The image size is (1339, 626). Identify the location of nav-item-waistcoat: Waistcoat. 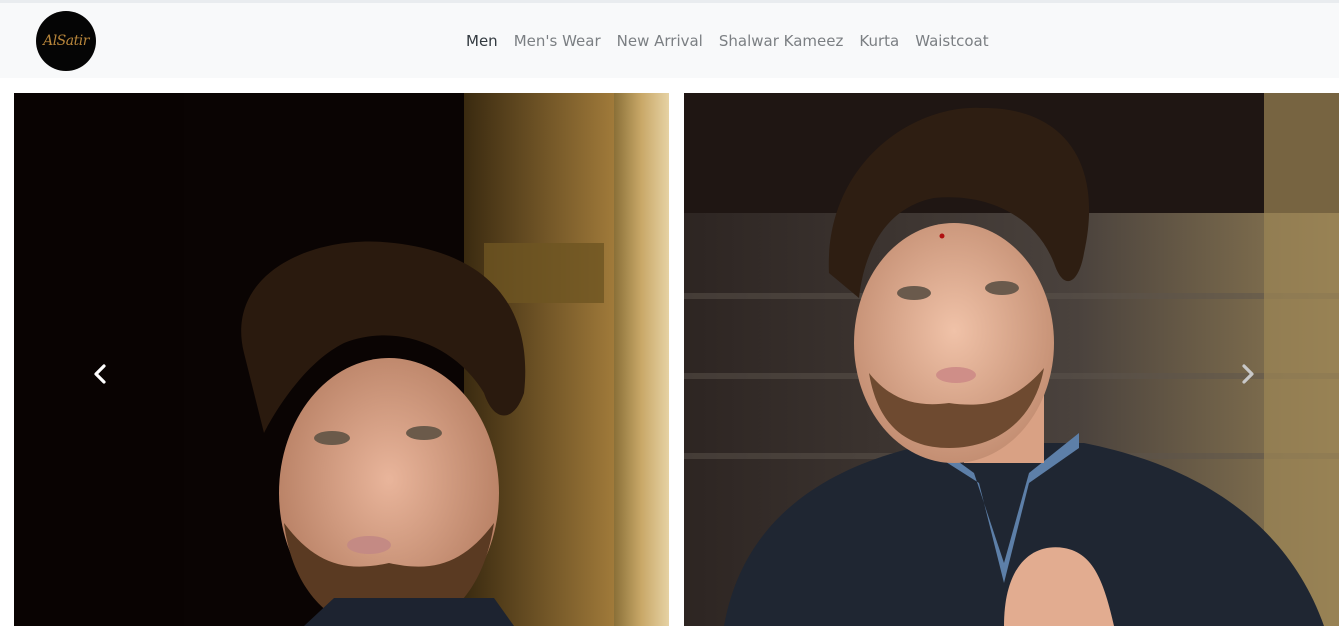
(951, 41).